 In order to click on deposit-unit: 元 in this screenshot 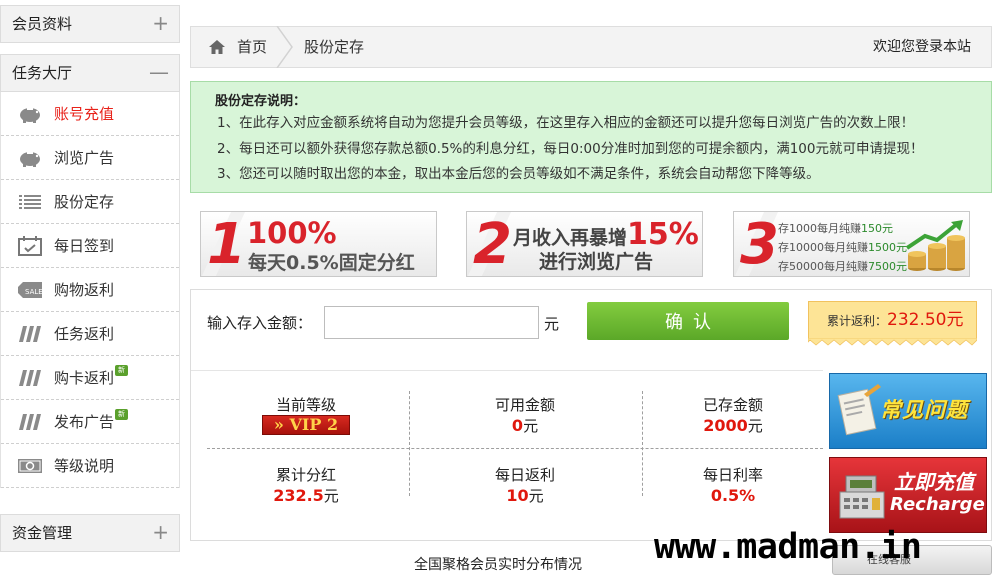, I will do `click(552, 324)`.